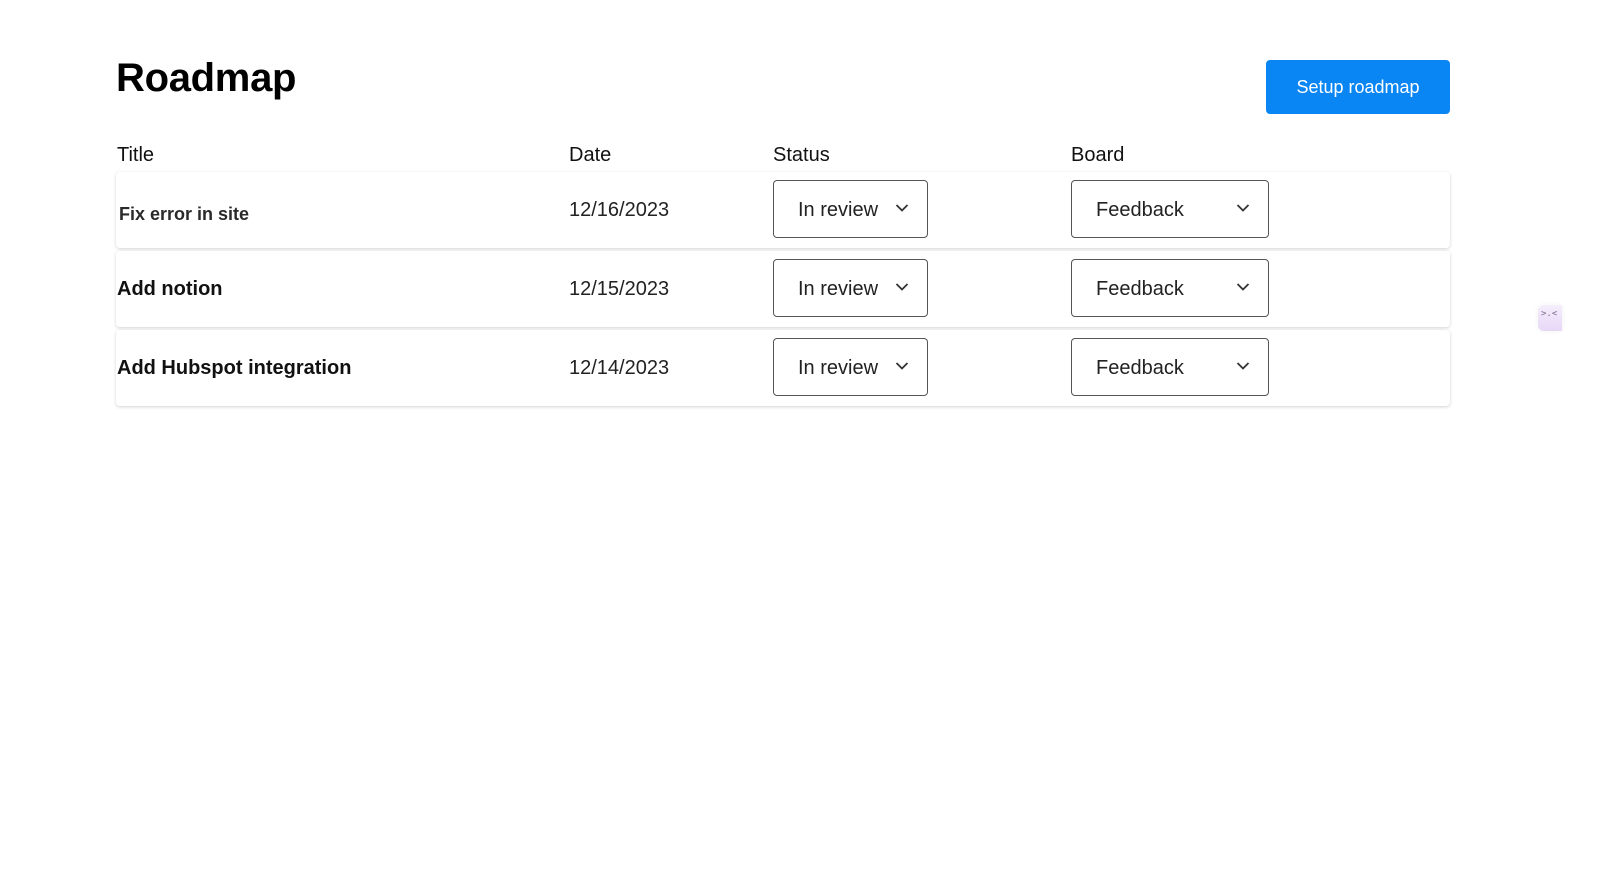 The image size is (1597, 869). What do you see at coordinates (184, 210) in the screenshot?
I see `row-title: Fix error in site` at bounding box center [184, 210].